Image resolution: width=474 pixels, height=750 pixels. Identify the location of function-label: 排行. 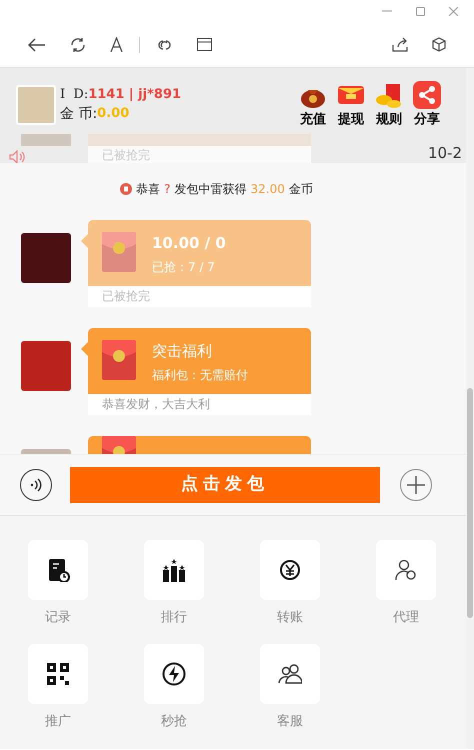
(174, 618).